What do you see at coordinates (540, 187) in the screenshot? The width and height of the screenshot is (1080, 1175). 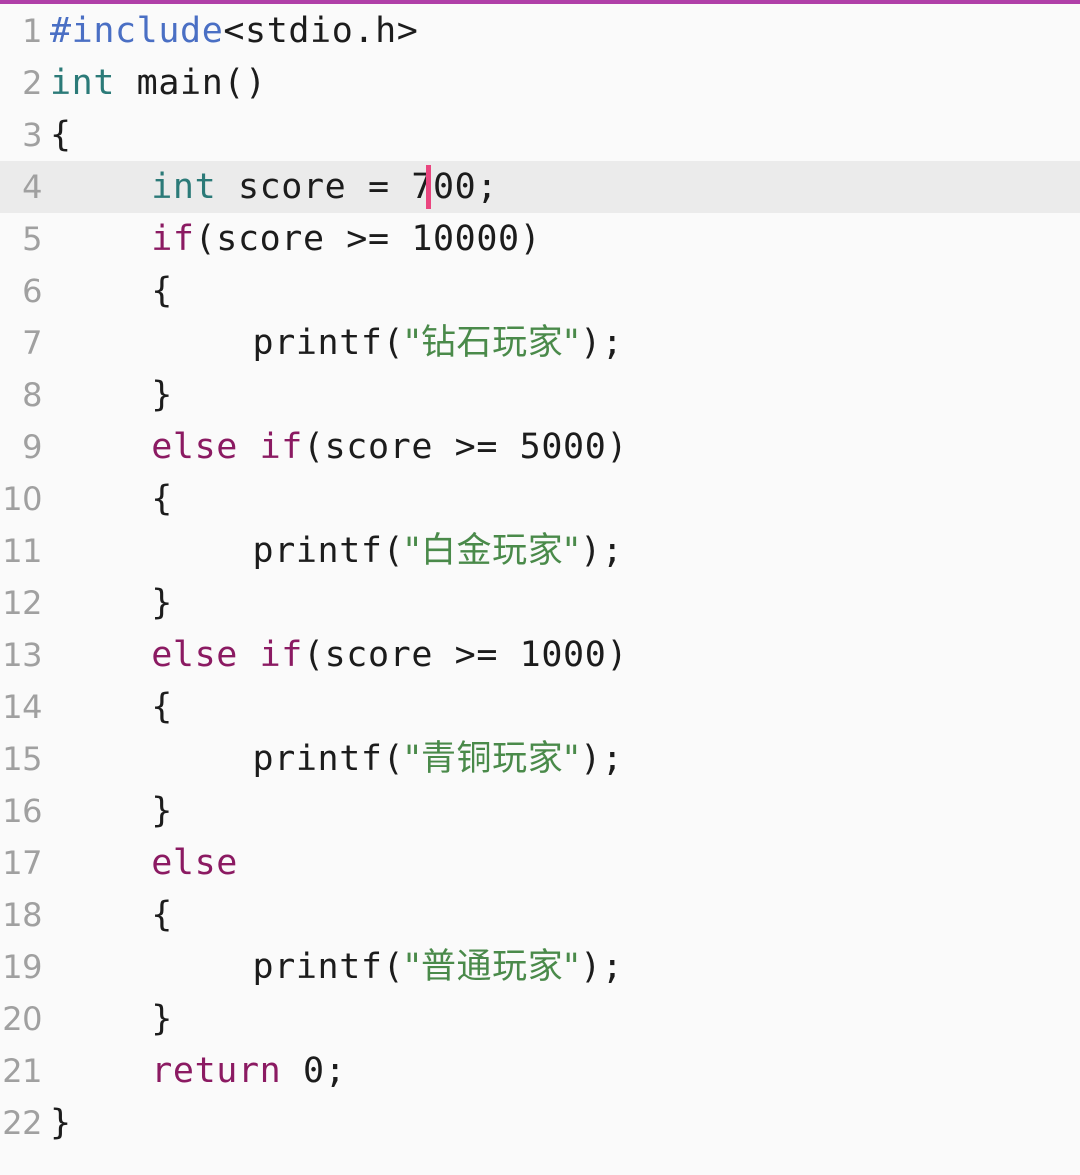 I see `code-line: 4 int score = 700;` at bounding box center [540, 187].